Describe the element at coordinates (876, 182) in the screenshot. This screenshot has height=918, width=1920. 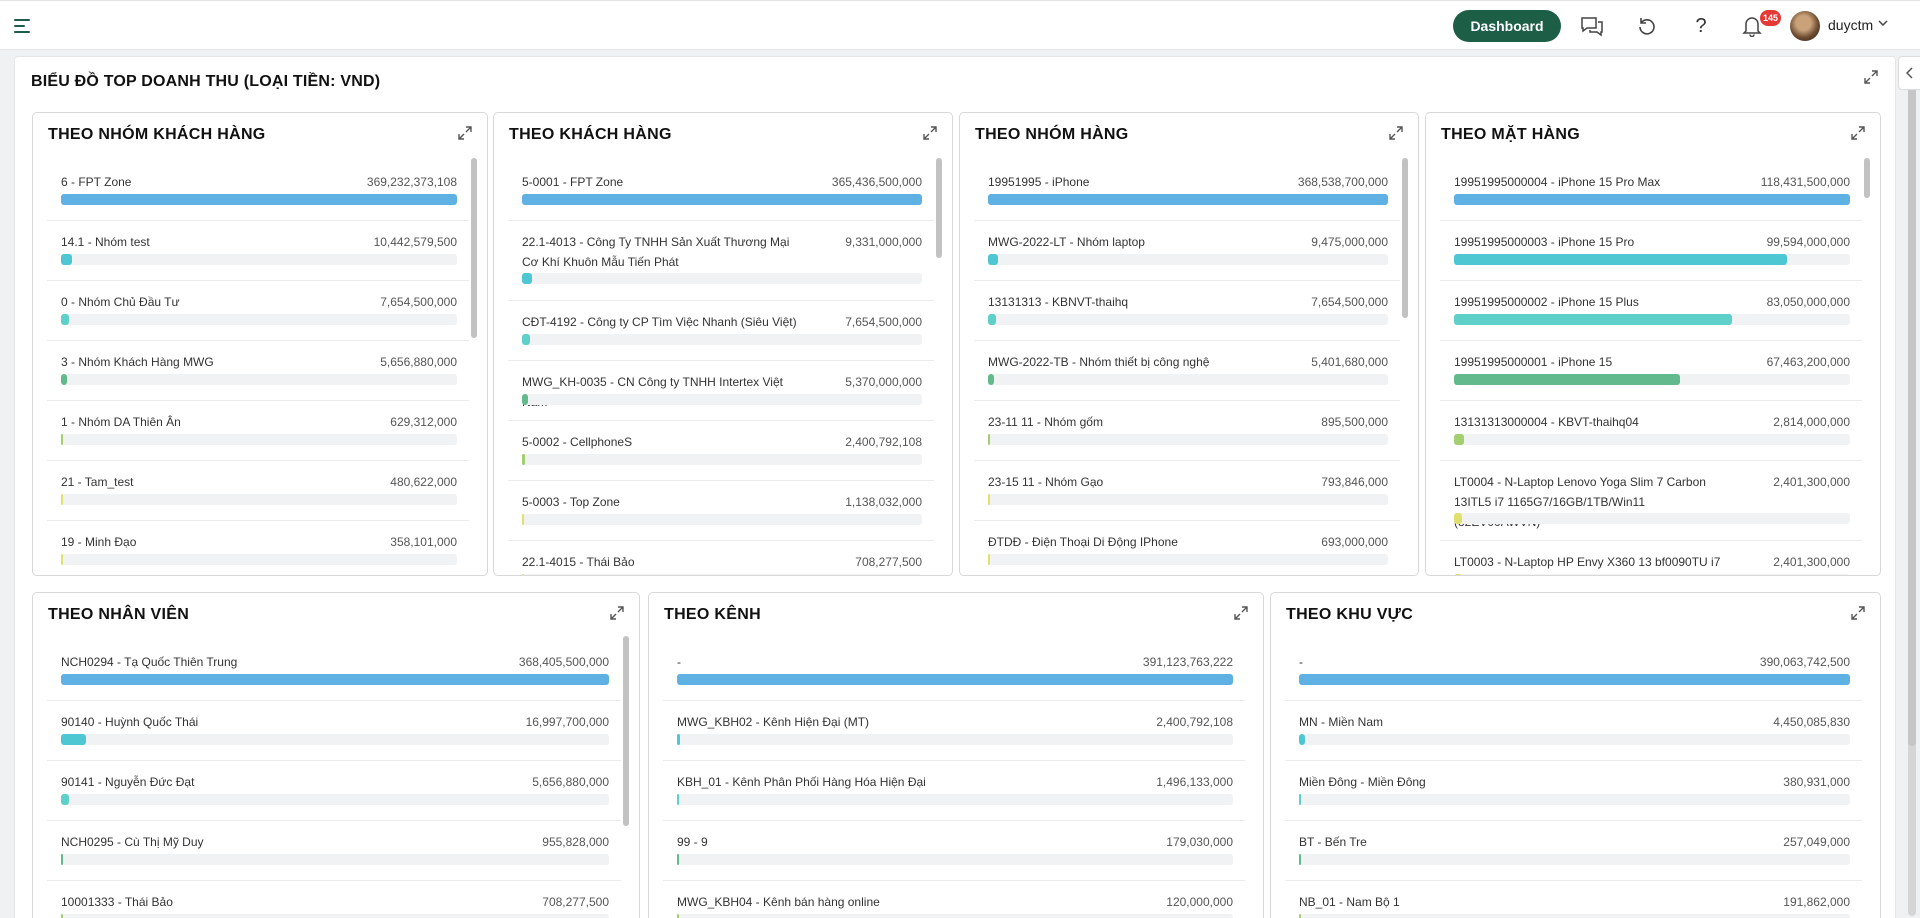
I see `bar-value: 365,436,500,000` at that location.